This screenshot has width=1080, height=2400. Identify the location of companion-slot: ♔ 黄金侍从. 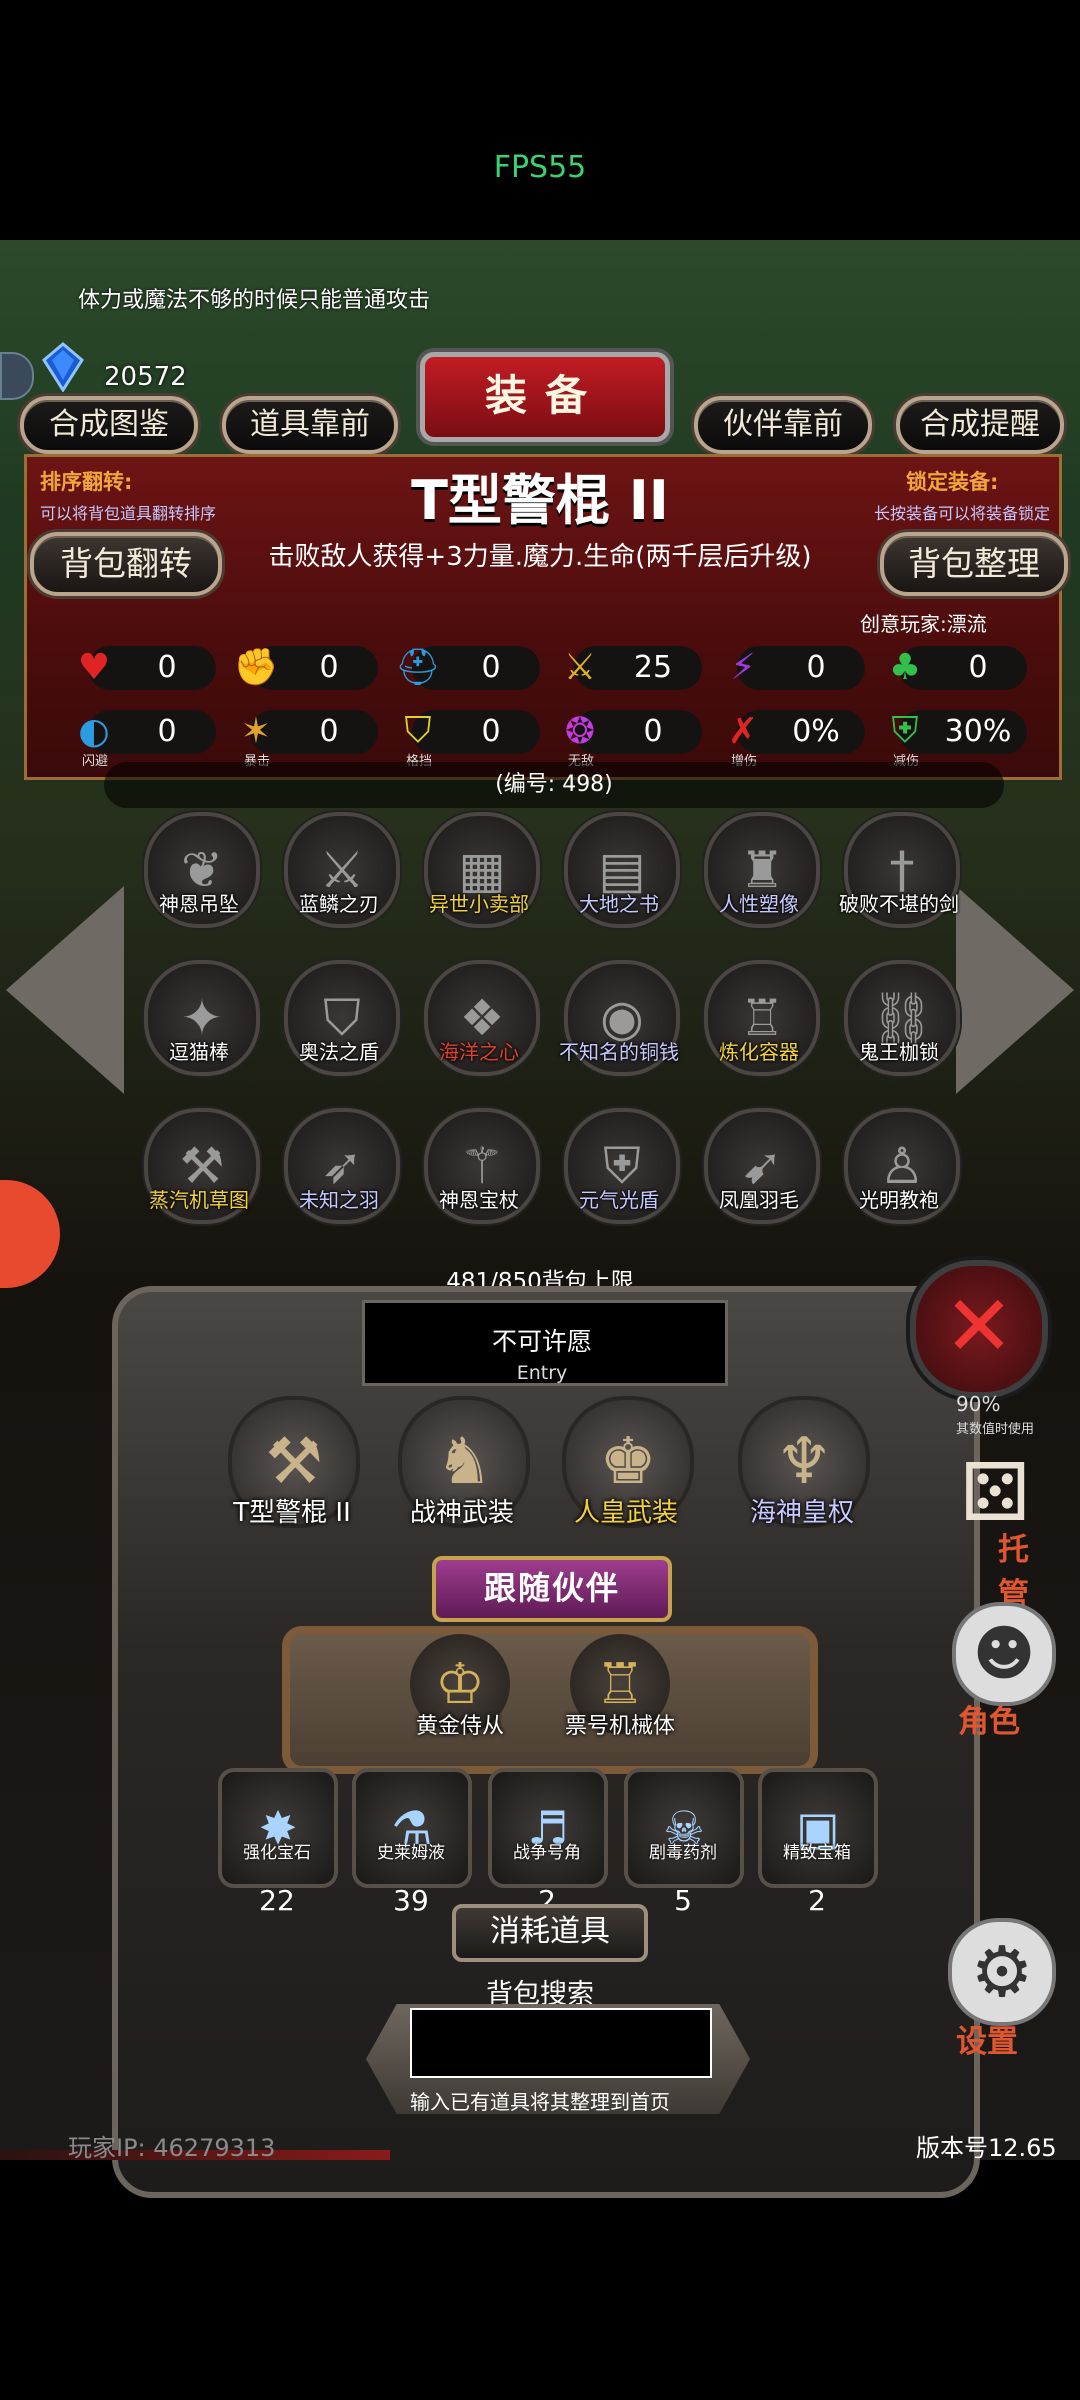
(460, 1699).